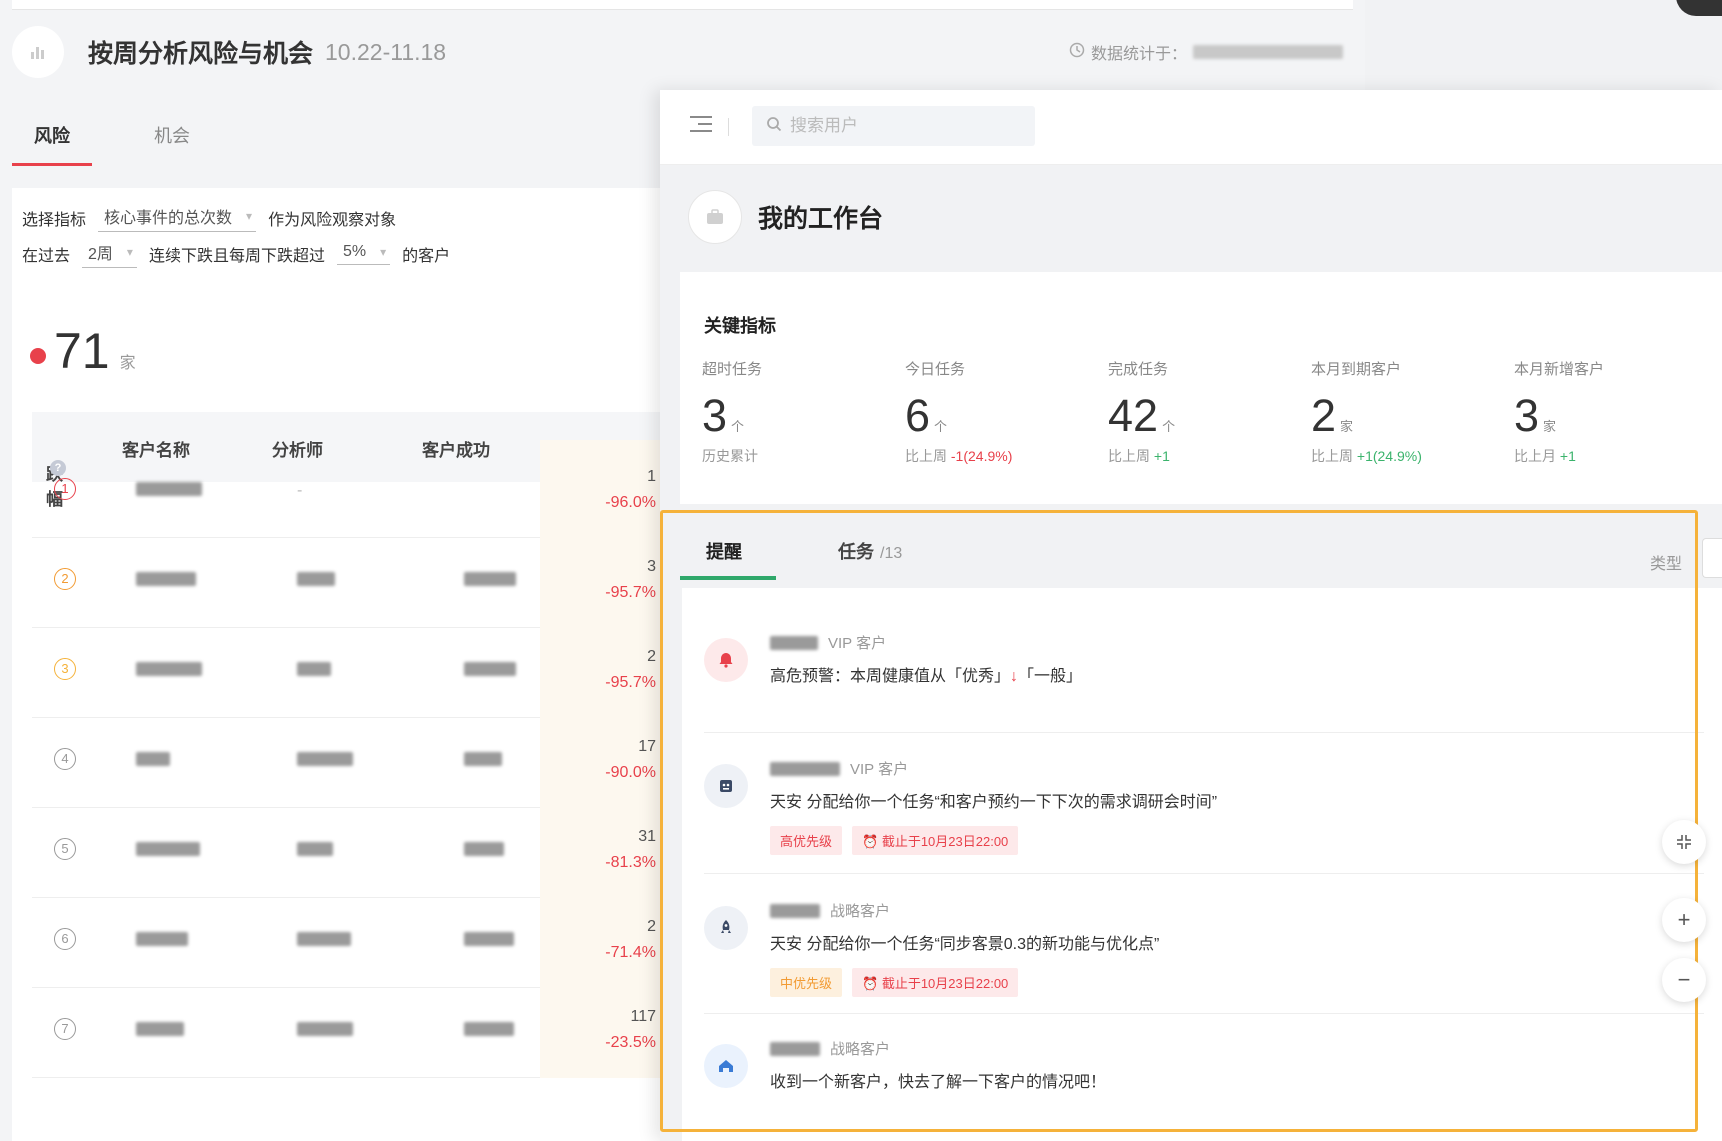 This screenshot has height=1141, width=1722. Describe the element at coordinates (1389, 456) in the screenshot. I see `compare-delta: +1(24.9%)` at that location.